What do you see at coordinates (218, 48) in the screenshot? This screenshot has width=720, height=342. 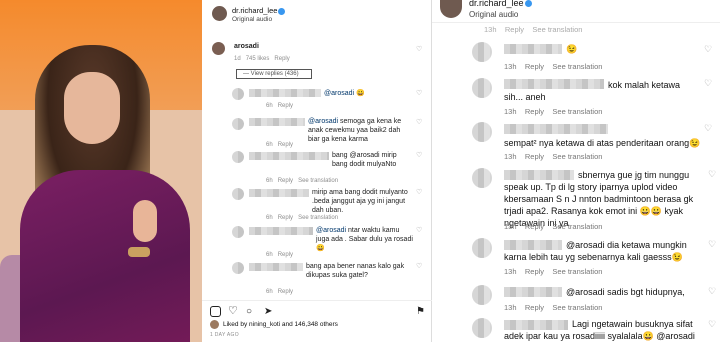 I see `commenter-avatar` at bounding box center [218, 48].